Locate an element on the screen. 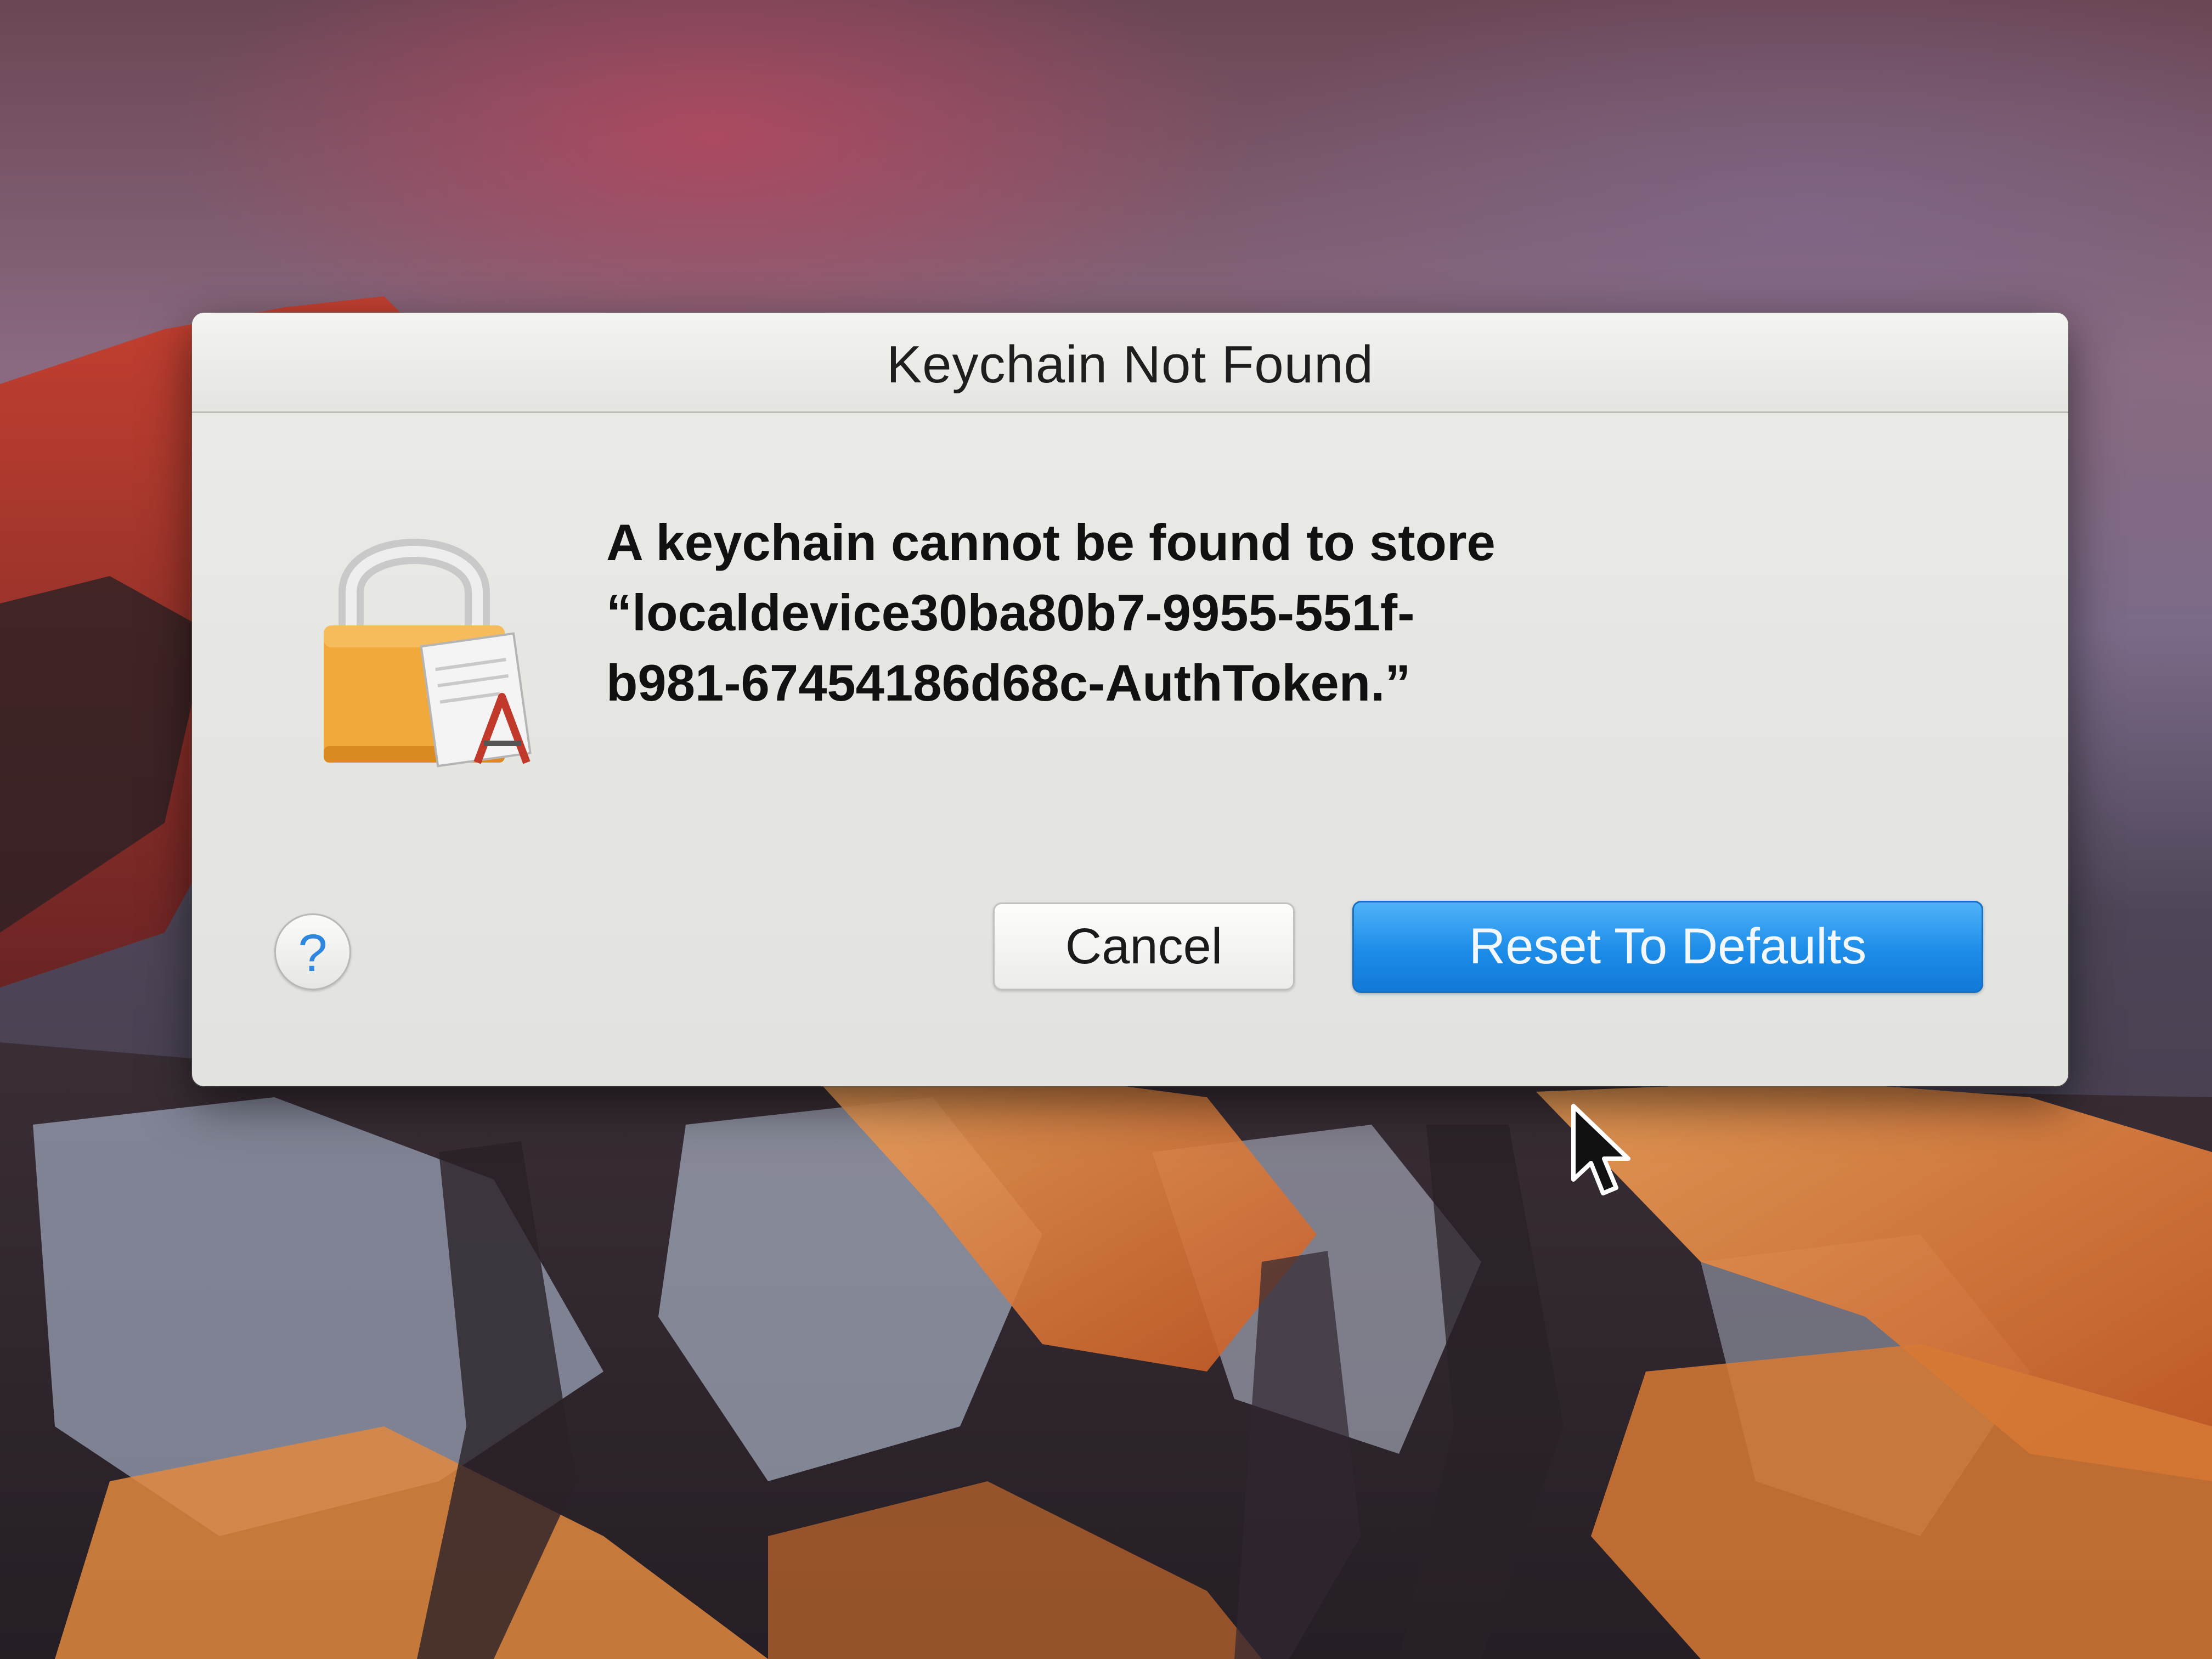 This screenshot has width=2212, height=1659. dialog-titlebar: Keychain Not Found is located at coordinates (1130, 363).